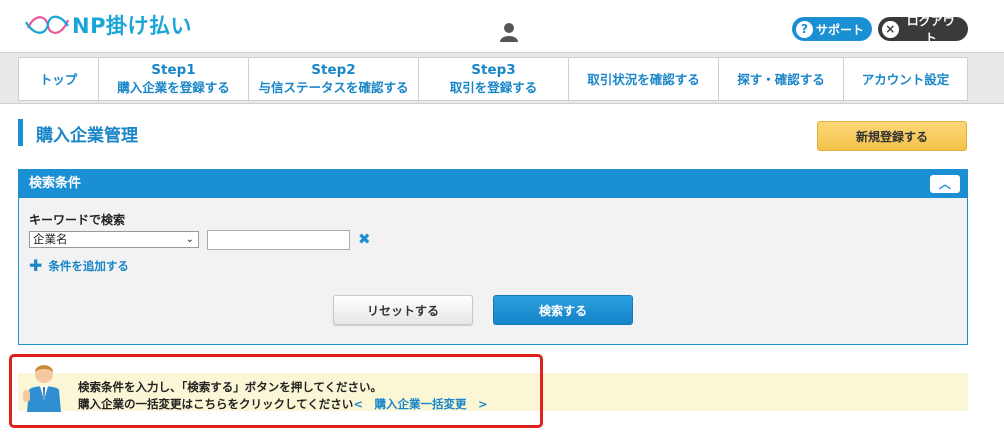 The image size is (1004, 446). I want to click on keyword-label: キーワードで検索, so click(77, 220).